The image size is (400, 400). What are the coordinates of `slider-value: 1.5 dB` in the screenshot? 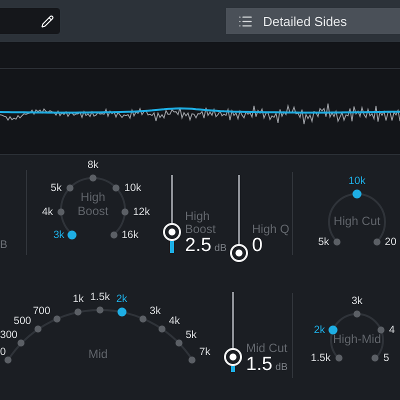 It's located at (267, 365).